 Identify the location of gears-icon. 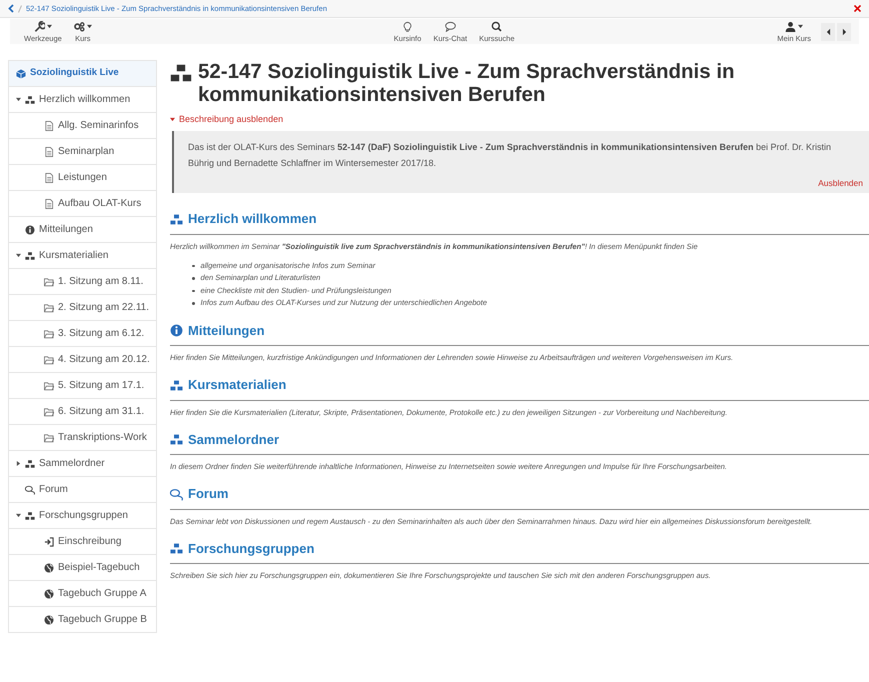
(79, 26).